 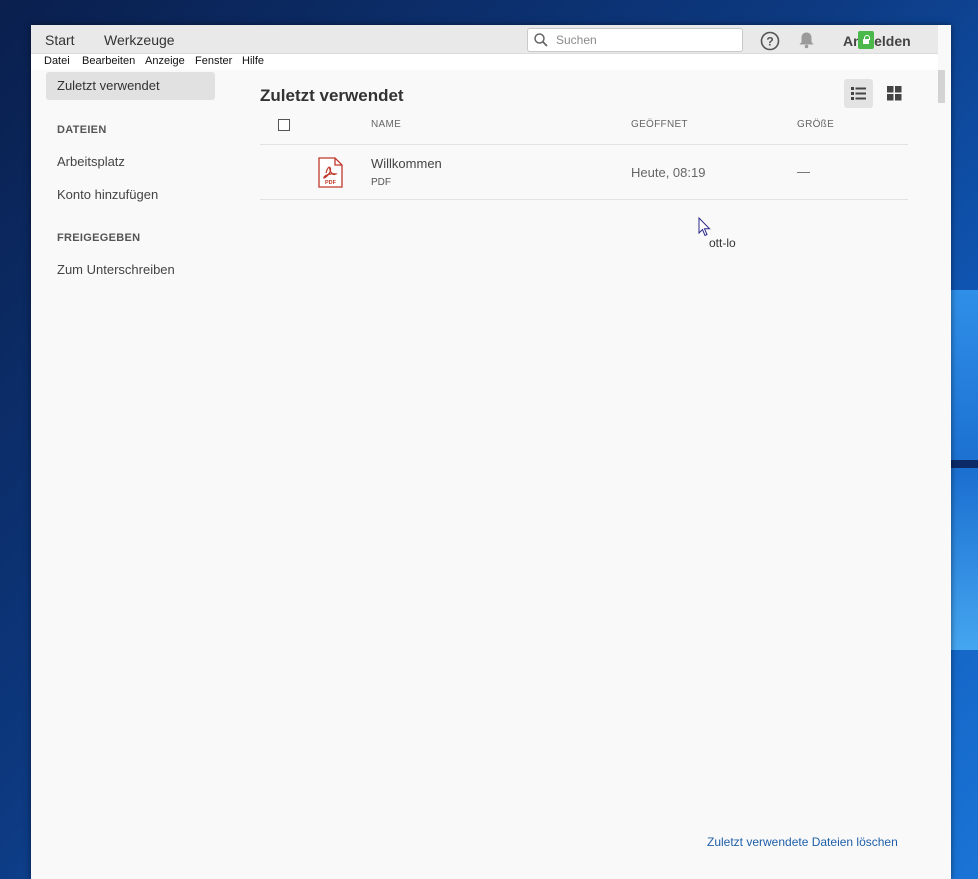 What do you see at coordinates (57, 61) in the screenshot?
I see `menu-file: Datei` at bounding box center [57, 61].